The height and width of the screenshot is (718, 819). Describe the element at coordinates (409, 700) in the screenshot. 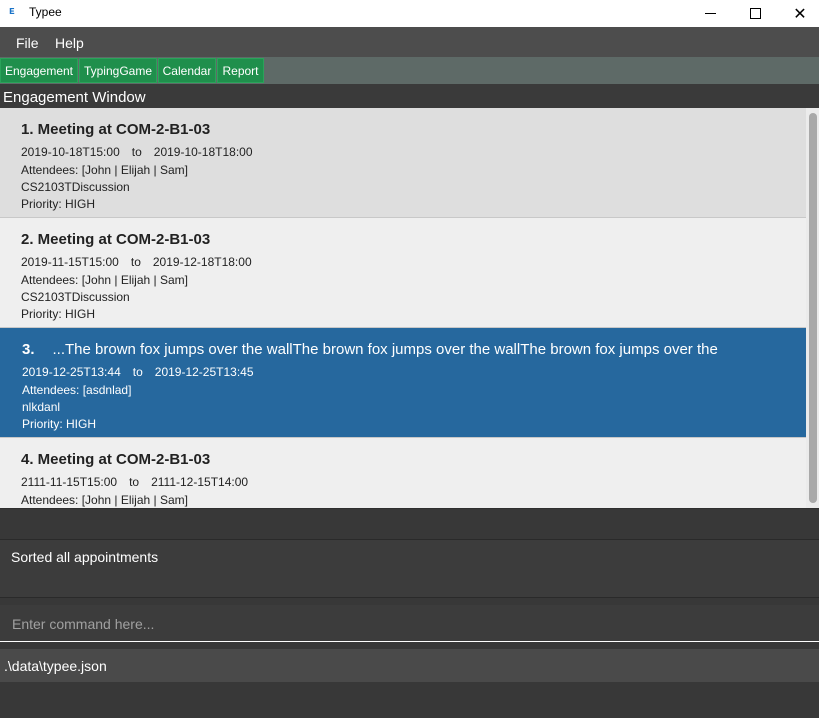

I see `footer` at that location.